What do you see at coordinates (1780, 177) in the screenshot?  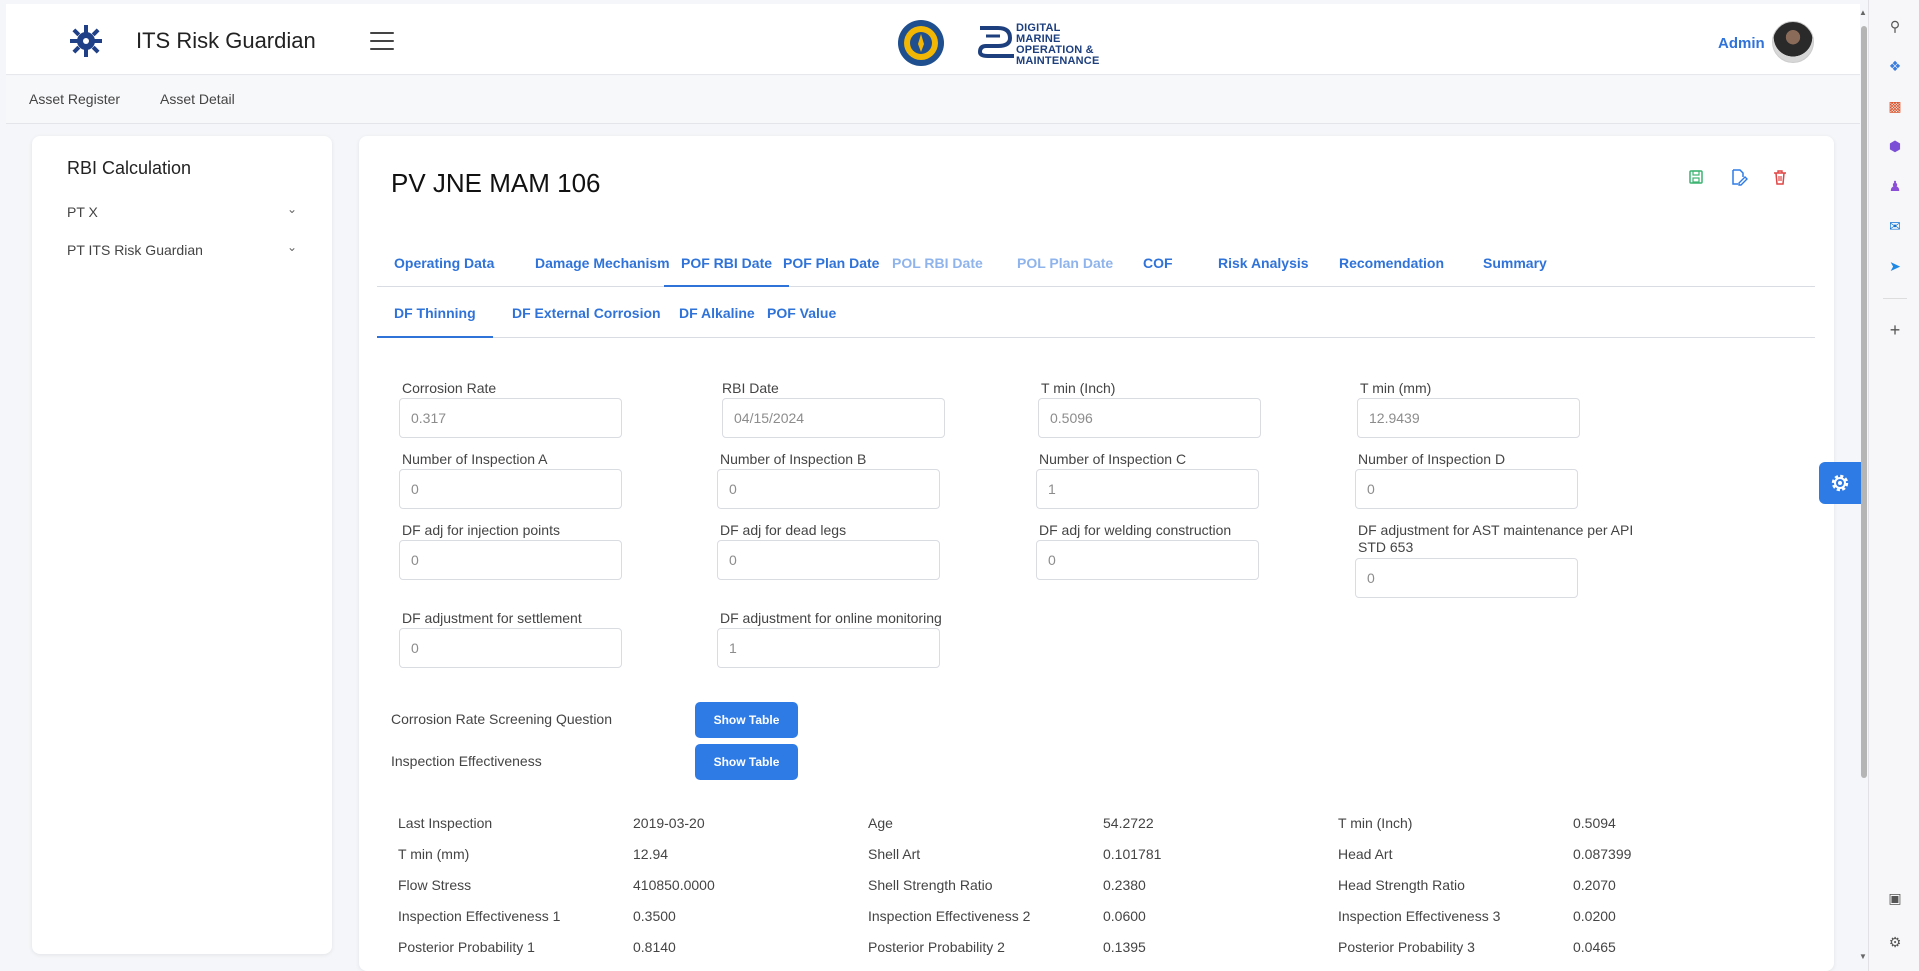 I see `delete-icon` at bounding box center [1780, 177].